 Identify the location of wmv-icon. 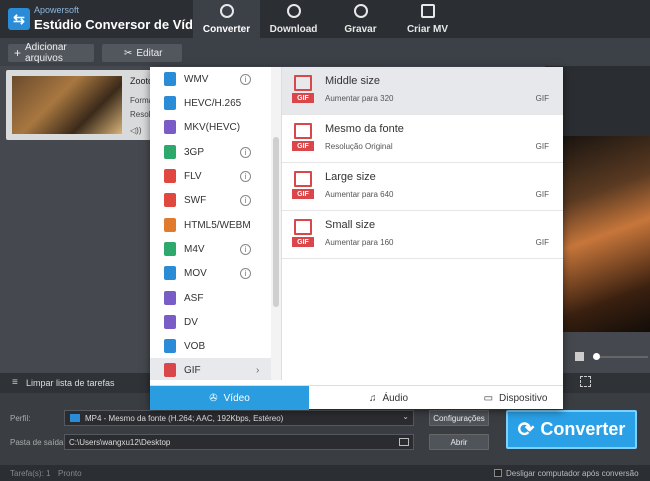
(170, 79).